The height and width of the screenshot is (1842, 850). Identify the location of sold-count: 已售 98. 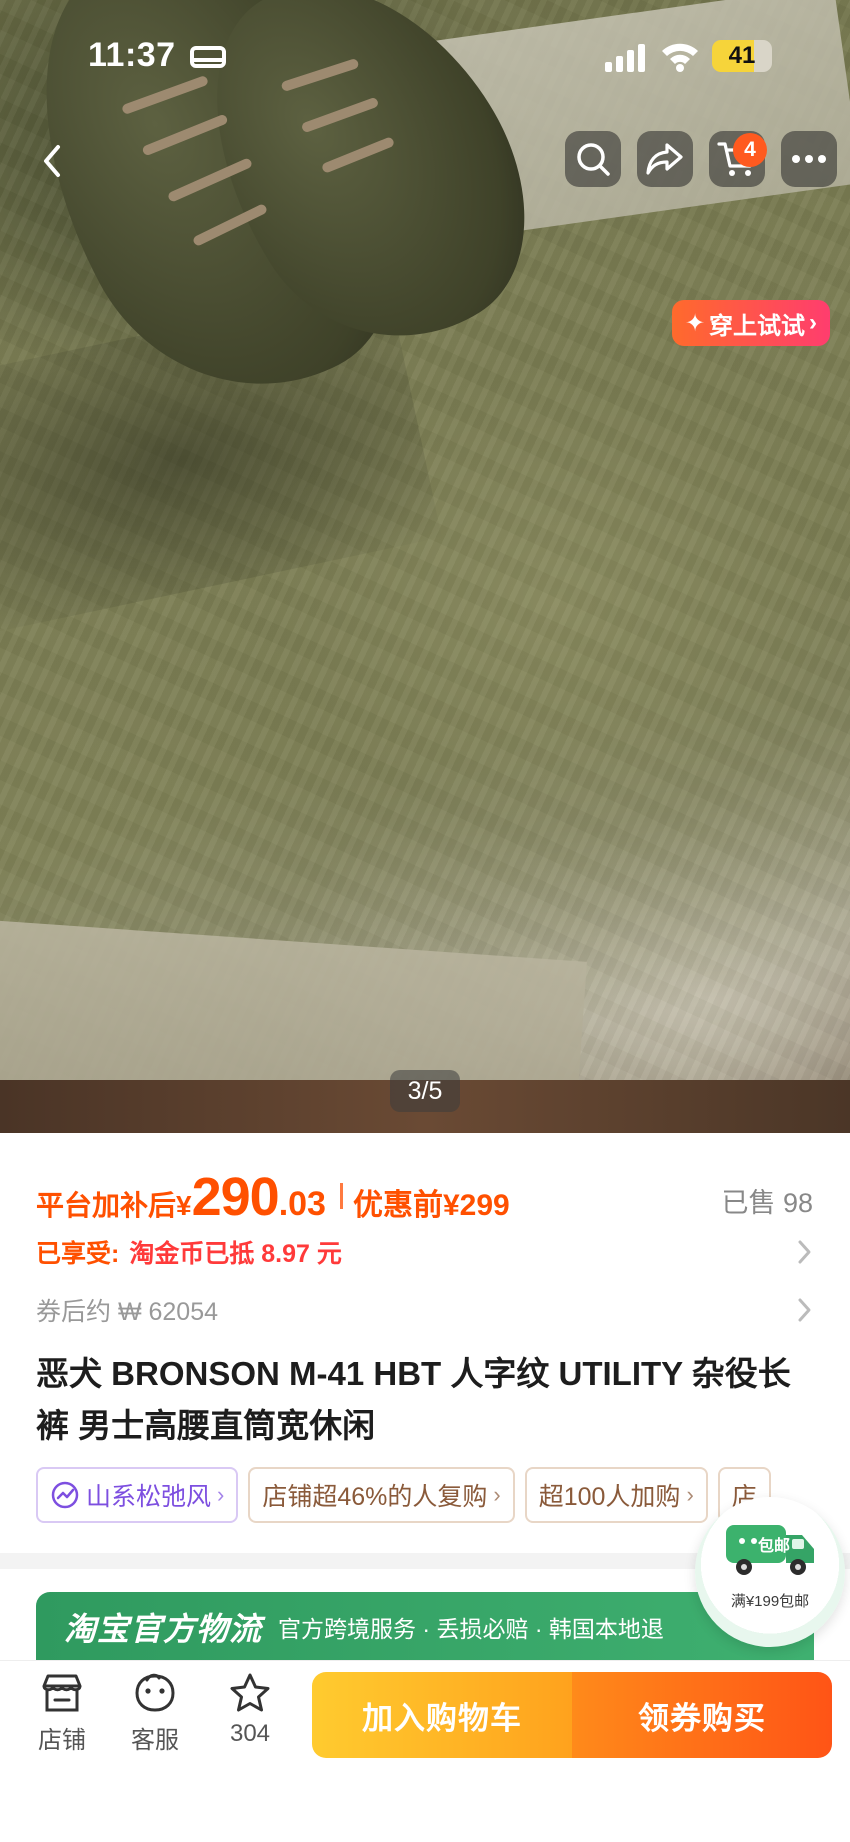
(767, 1203).